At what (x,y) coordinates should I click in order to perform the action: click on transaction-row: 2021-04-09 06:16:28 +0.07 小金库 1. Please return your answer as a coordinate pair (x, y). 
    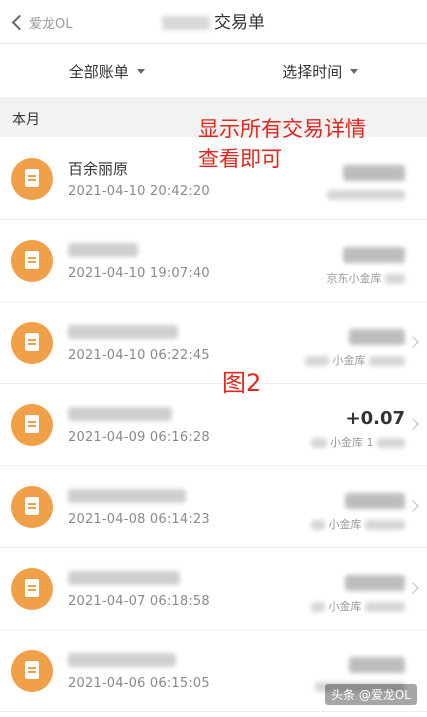
    Looking at the image, I should click on (213, 425).